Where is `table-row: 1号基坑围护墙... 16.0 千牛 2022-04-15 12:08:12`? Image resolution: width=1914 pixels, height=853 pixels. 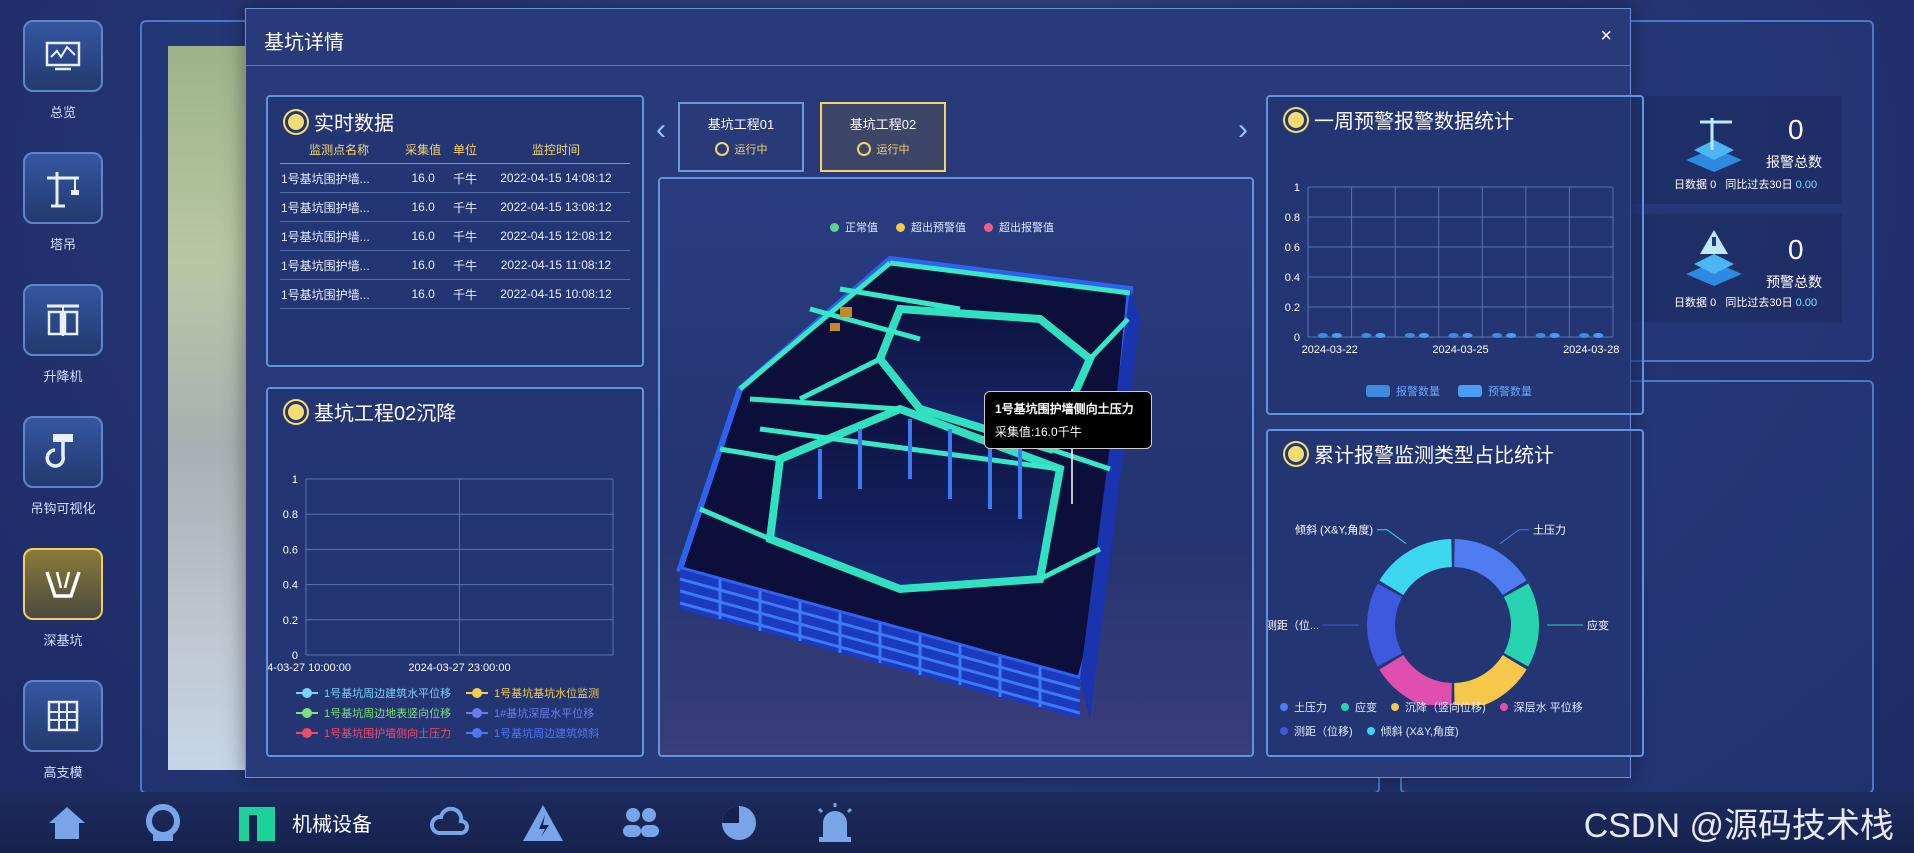
table-row: 1号基坑围护墙... 16.0 千牛 2022-04-15 12:08:12 is located at coordinates (455, 236).